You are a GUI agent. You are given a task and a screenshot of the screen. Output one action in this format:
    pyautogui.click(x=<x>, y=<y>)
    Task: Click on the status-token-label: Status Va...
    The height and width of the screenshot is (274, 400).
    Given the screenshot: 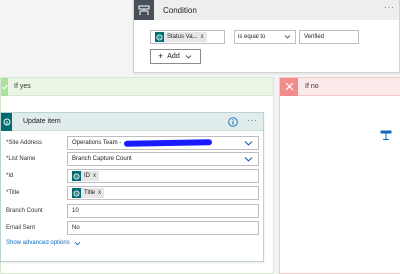 What is the action you would take?
    pyautogui.click(x=182, y=37)
    